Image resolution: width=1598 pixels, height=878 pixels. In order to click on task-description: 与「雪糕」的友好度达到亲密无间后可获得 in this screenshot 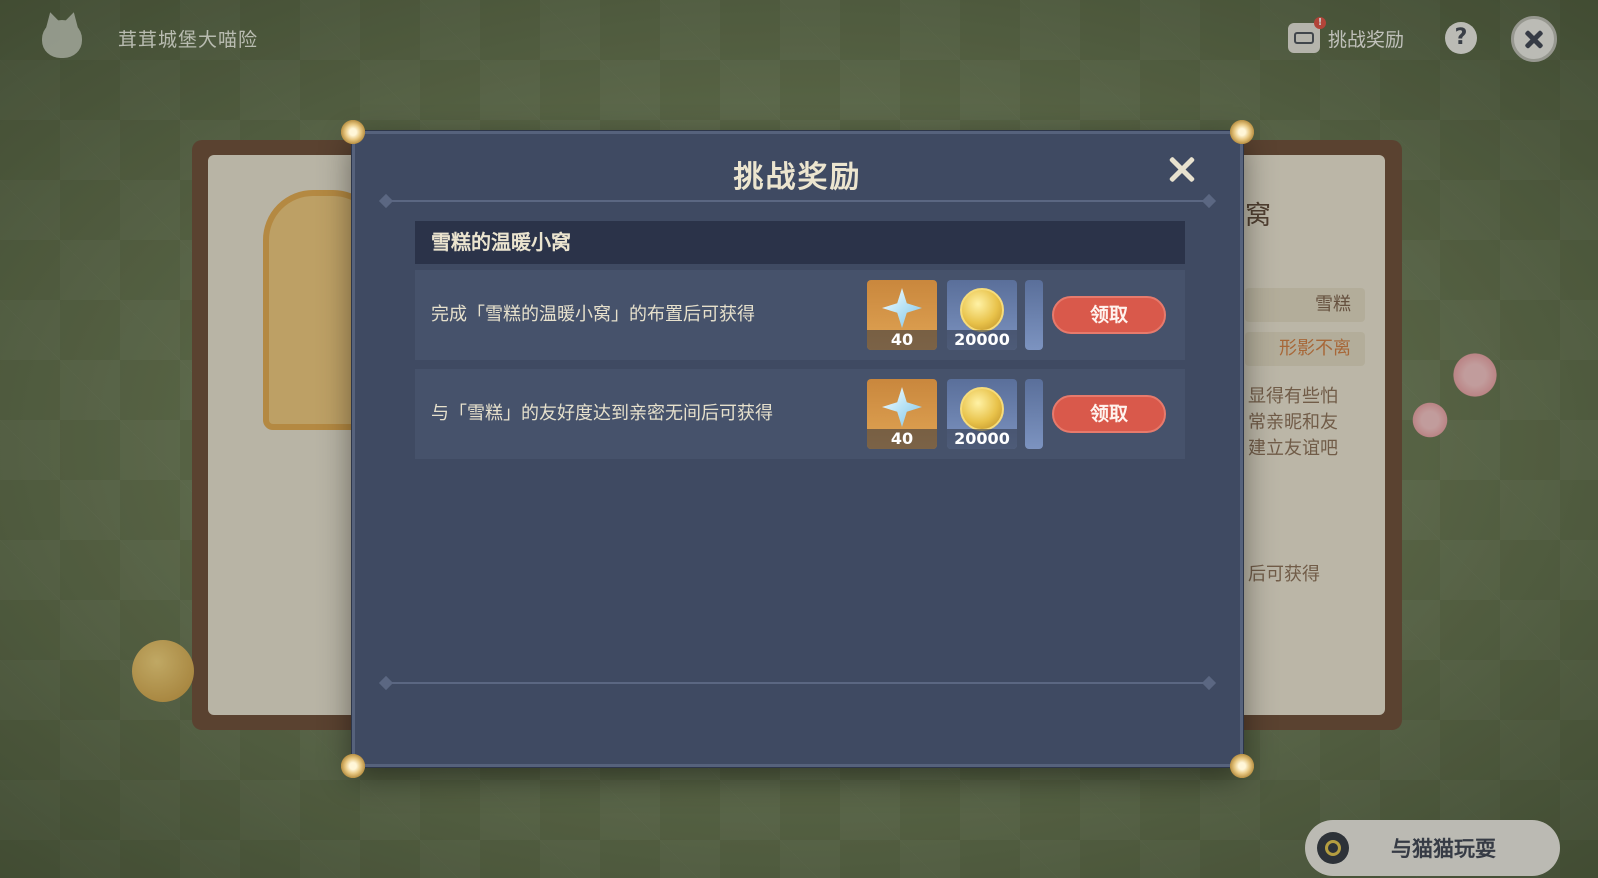, I will do `click(602, 413)`.